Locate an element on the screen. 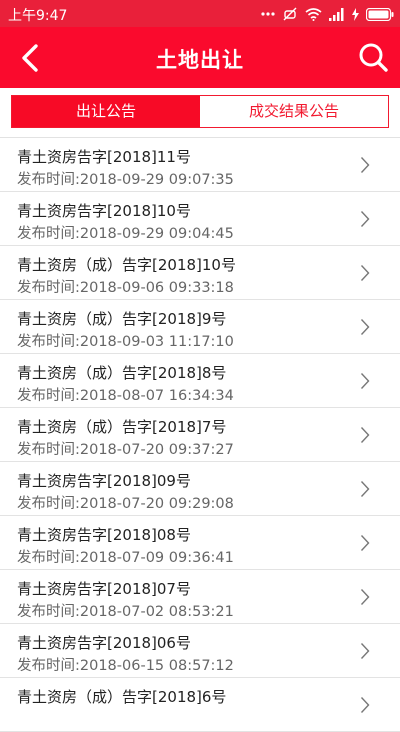 Image resolution: width=400 pixels, height=732 pixels. battery-icon is located at coordinates (380, 14).